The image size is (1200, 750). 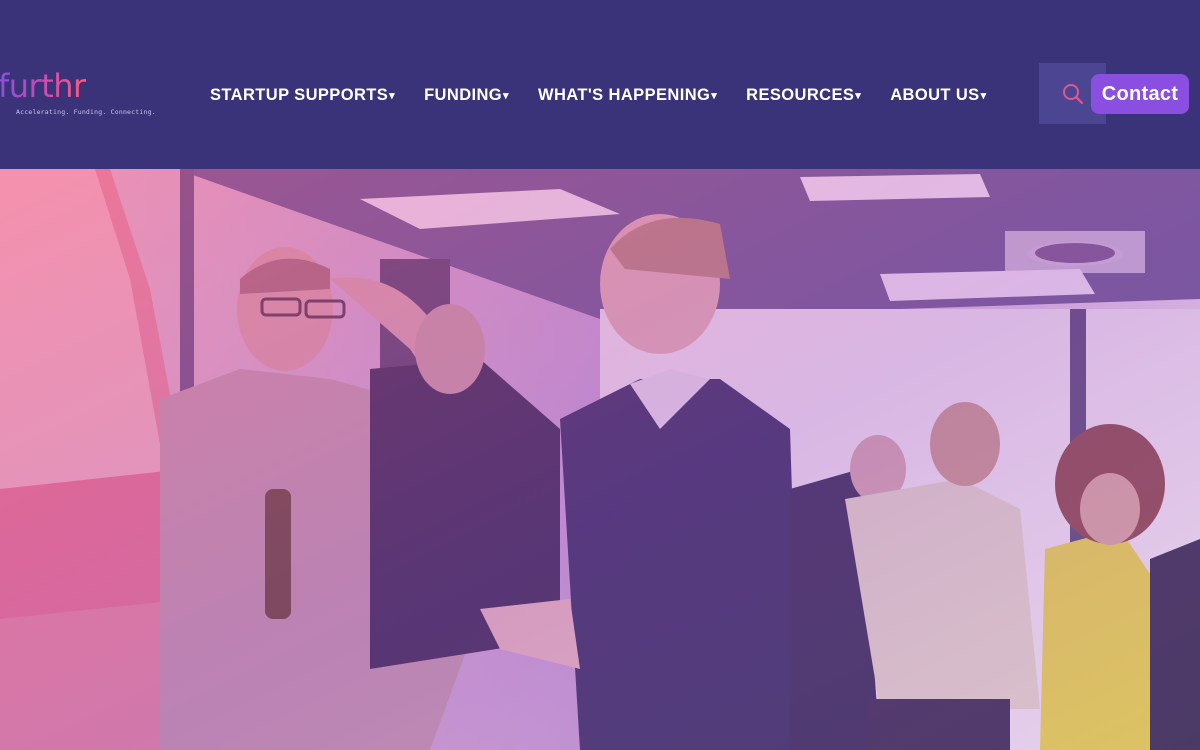 I want to click on nav-label: RESOURCES, so click(x=800, y=94).